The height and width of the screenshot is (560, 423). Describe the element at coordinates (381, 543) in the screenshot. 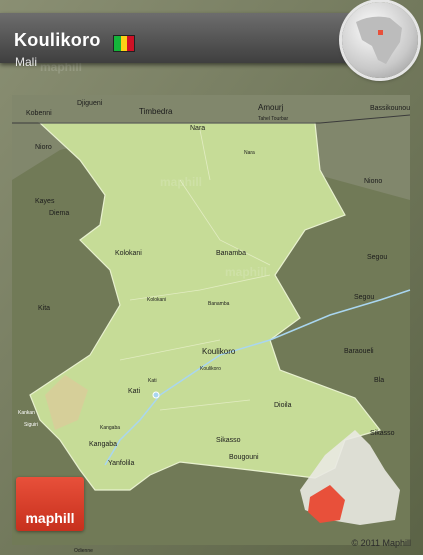

I see `copyright: © 2011 Maphill` at that location.